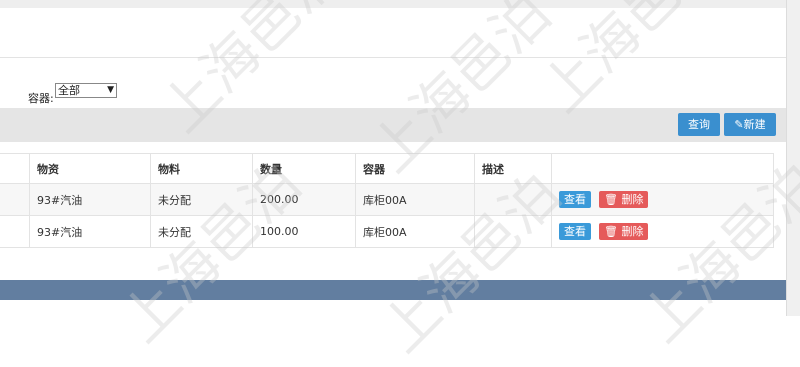 The image size is (800, 367). I want to click on table-row: 93#汽油 未分配 100.00 库柜00A 查看 🗑 删除, so click(387, 231).